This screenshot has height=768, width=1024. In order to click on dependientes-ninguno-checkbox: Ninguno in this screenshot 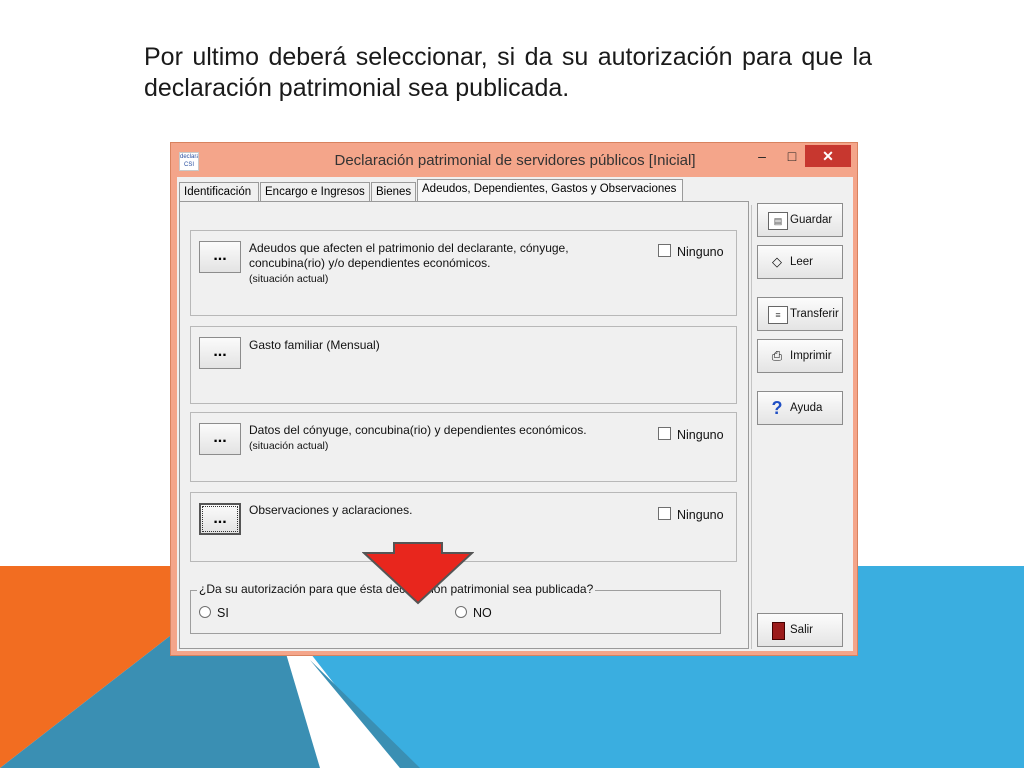, I will do `click(691, 434)`.